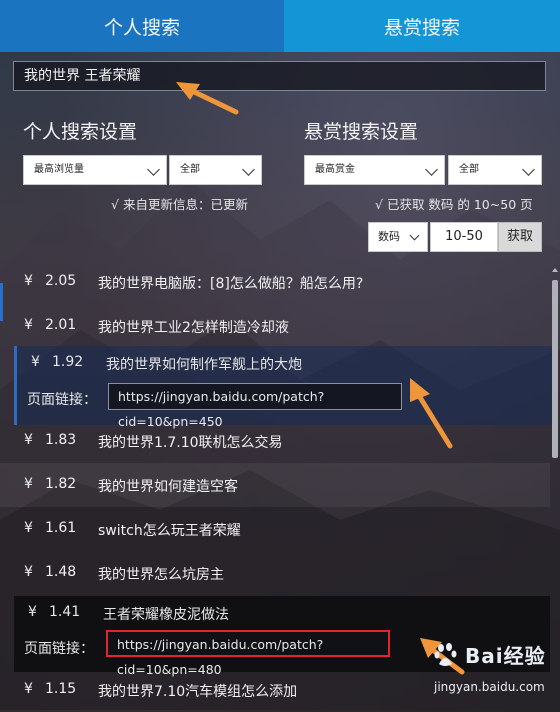  Describe the element at coordinates (555, 270) in the screenshot. I see `scroll-up-icon` at that location.